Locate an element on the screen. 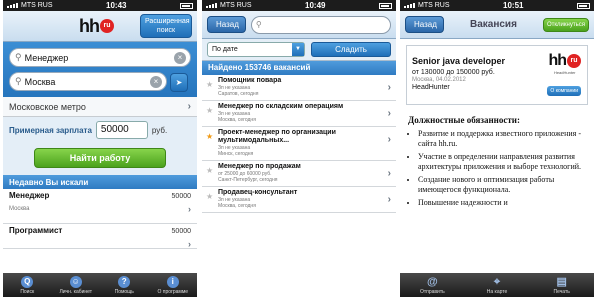 The width and height of the screenshot is (596, 297). search-icon: Q is located at coordinates (27, 281).